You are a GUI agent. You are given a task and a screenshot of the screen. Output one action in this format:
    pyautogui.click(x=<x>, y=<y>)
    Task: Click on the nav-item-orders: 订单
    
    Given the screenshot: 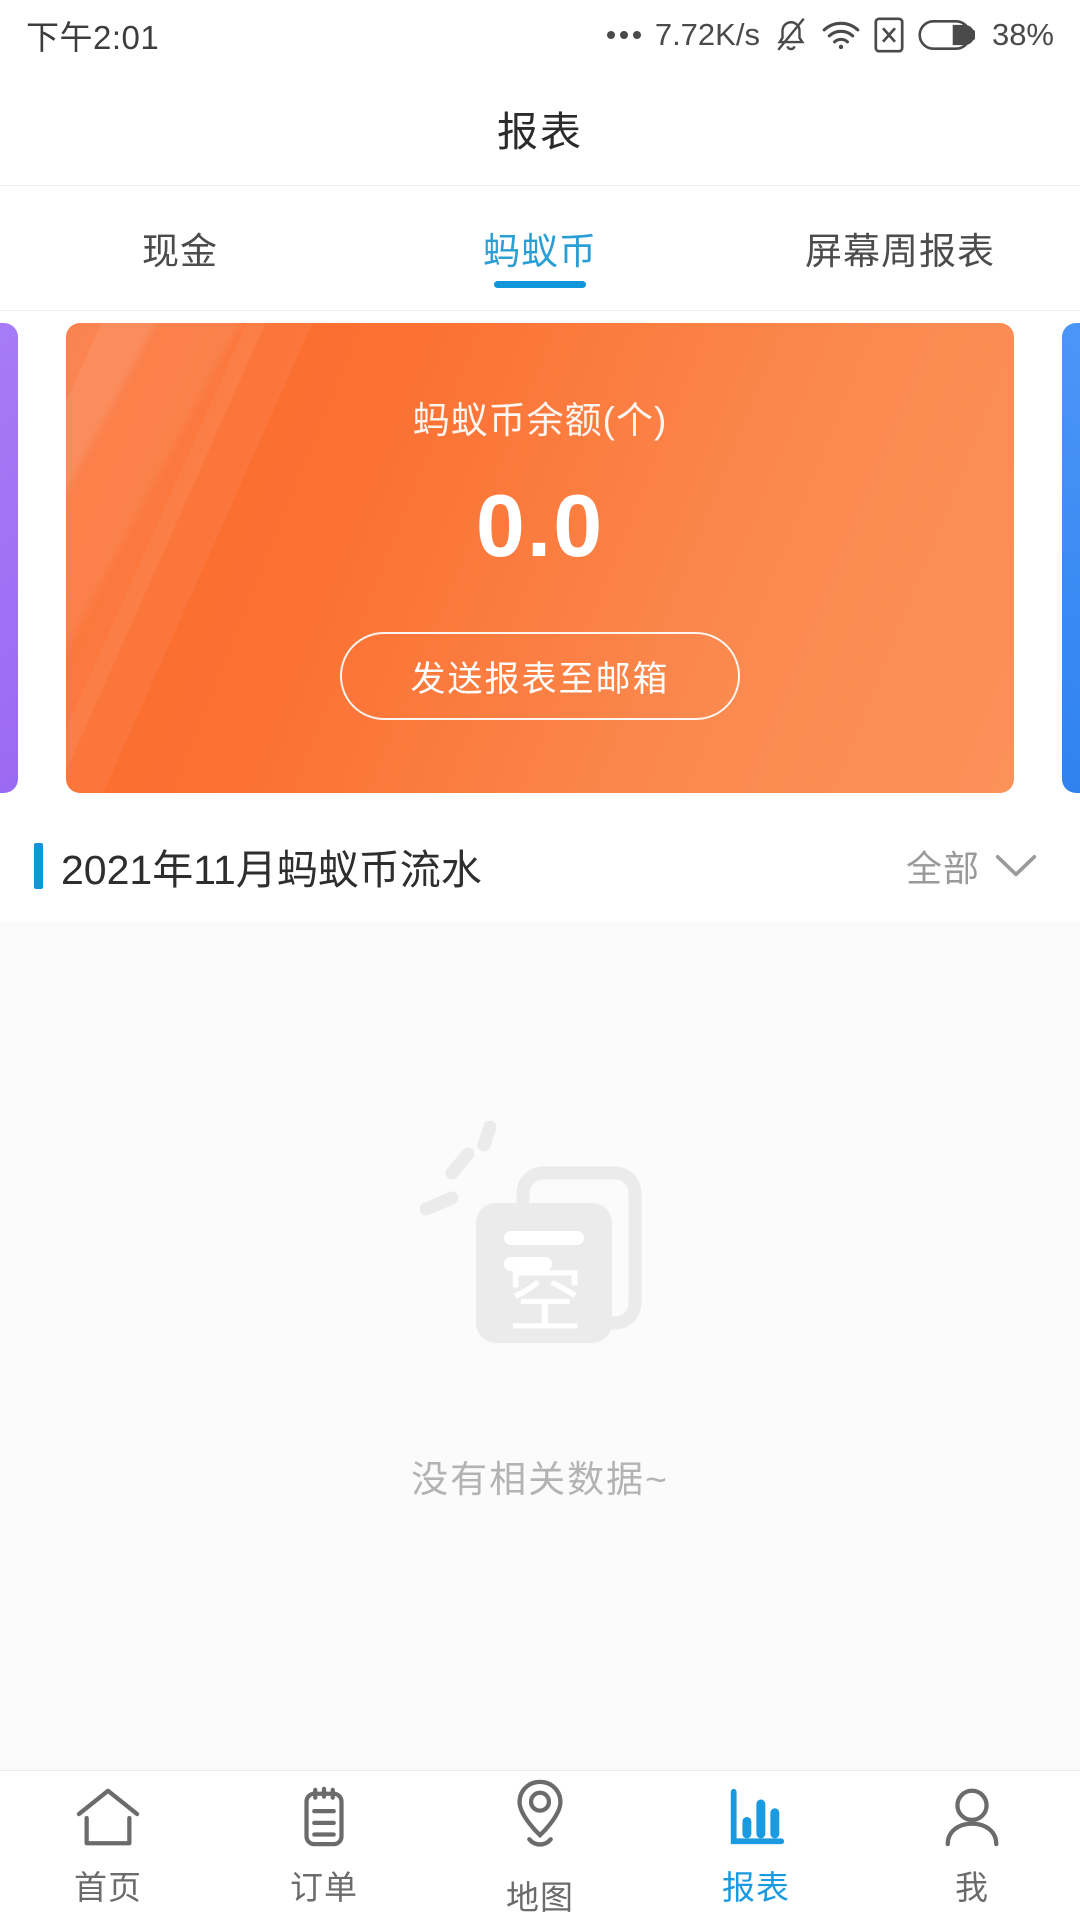 What is the action you would take?
    pyautogui.click(x=324, y=1845)
    